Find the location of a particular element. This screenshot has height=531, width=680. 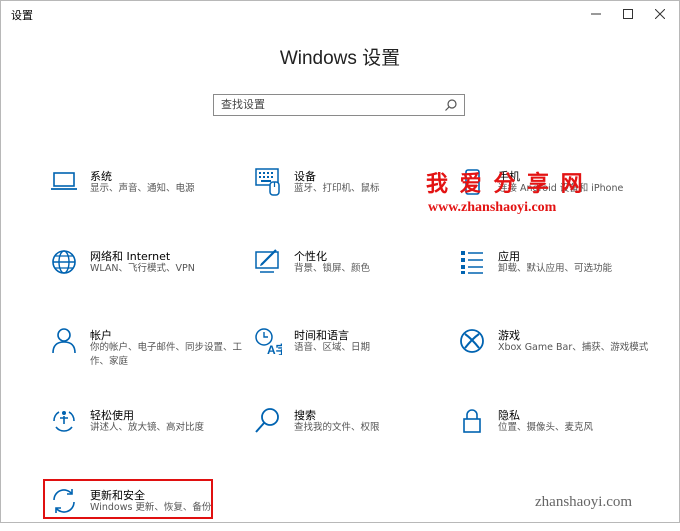

window-title: 设置 is located at coordinates (22, 15).